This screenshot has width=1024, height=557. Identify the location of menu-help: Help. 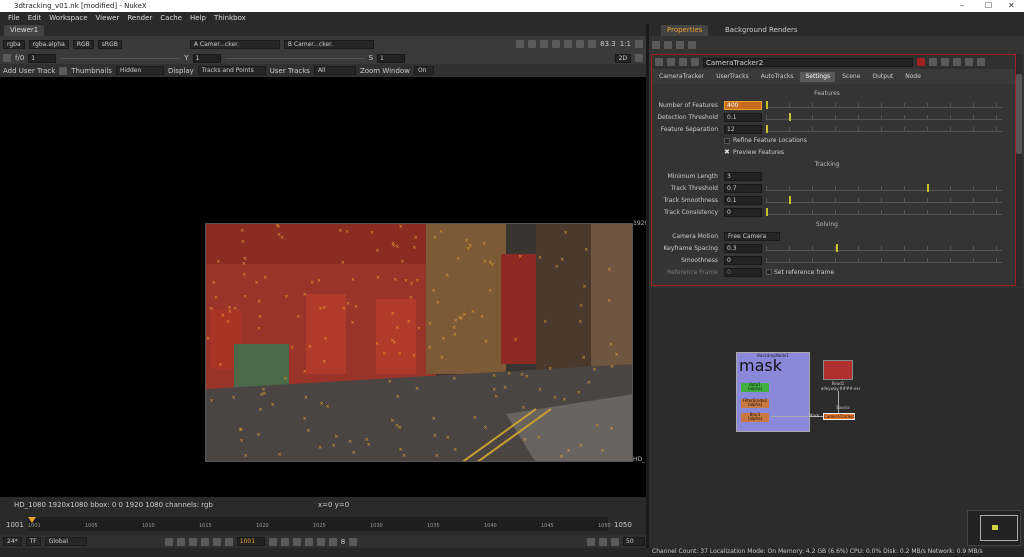
(198, 18).